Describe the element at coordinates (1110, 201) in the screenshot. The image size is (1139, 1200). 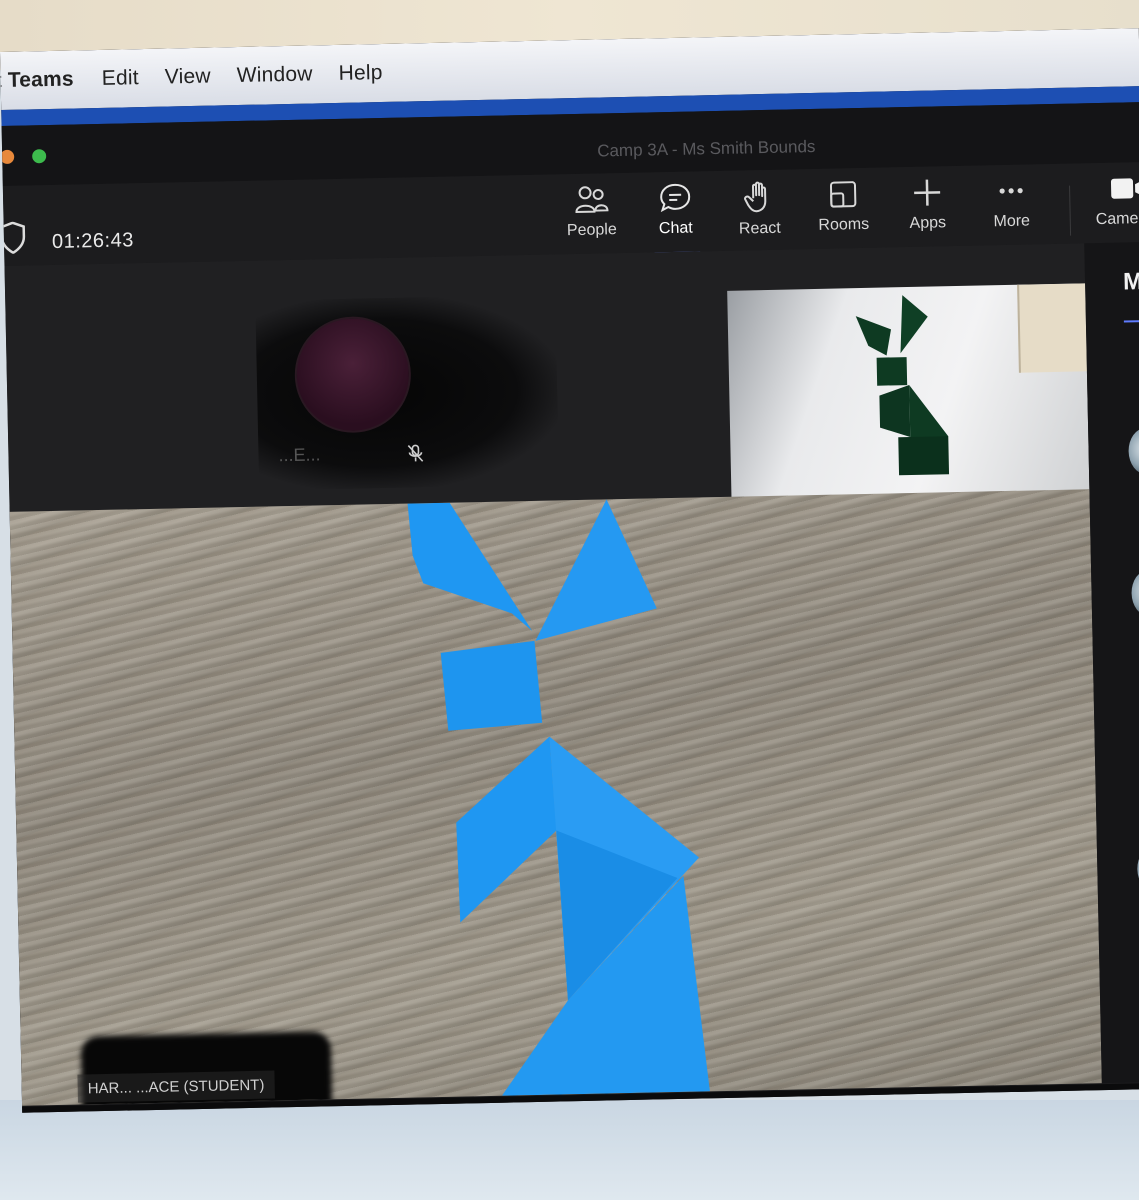
I see `camera-button: Came` at that location.